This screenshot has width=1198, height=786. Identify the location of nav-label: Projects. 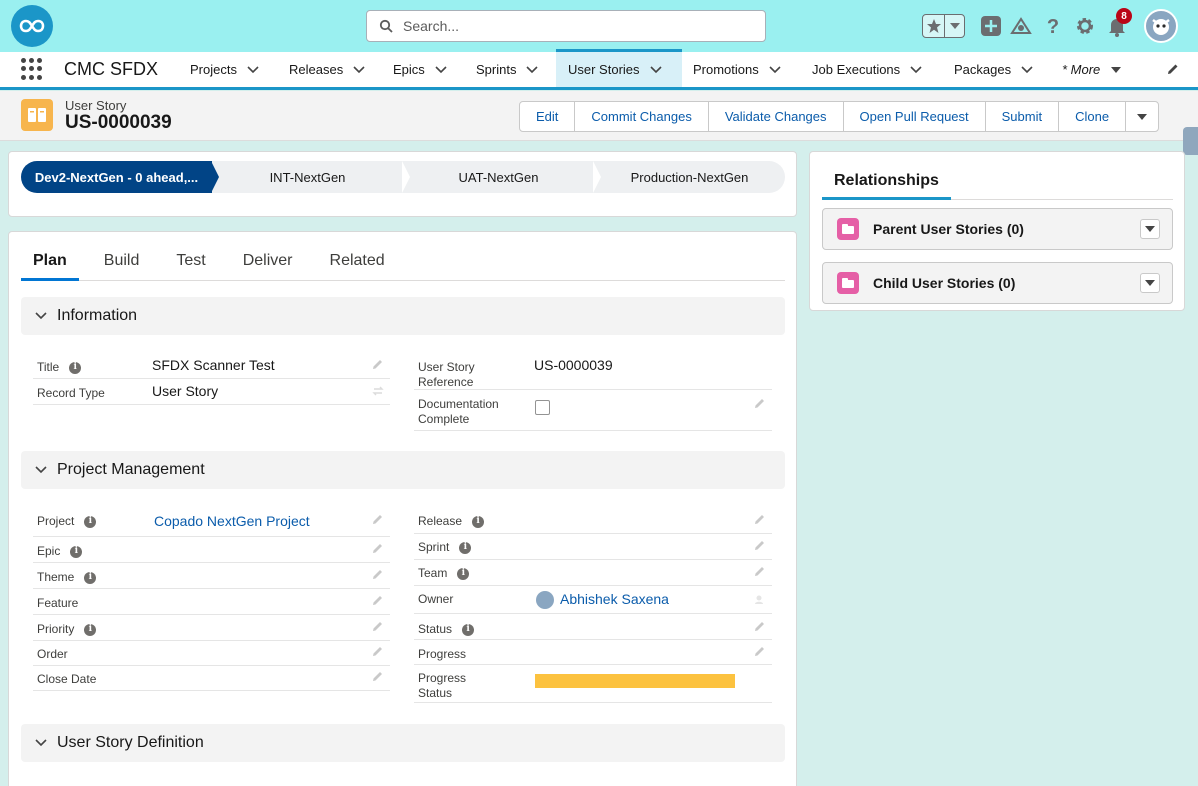
(213, 69).